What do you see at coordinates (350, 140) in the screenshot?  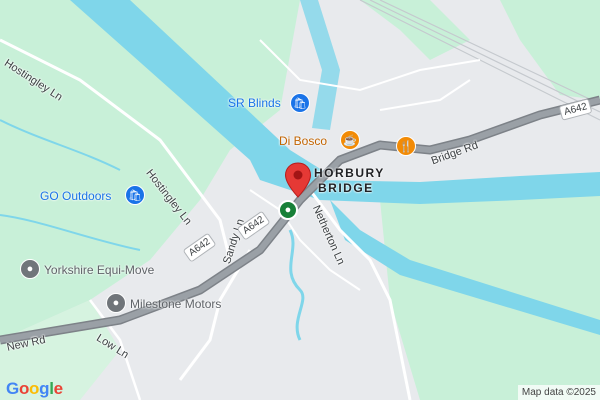 I see `coffee-cup-icon: ☕` at bounding box center [350, 140].